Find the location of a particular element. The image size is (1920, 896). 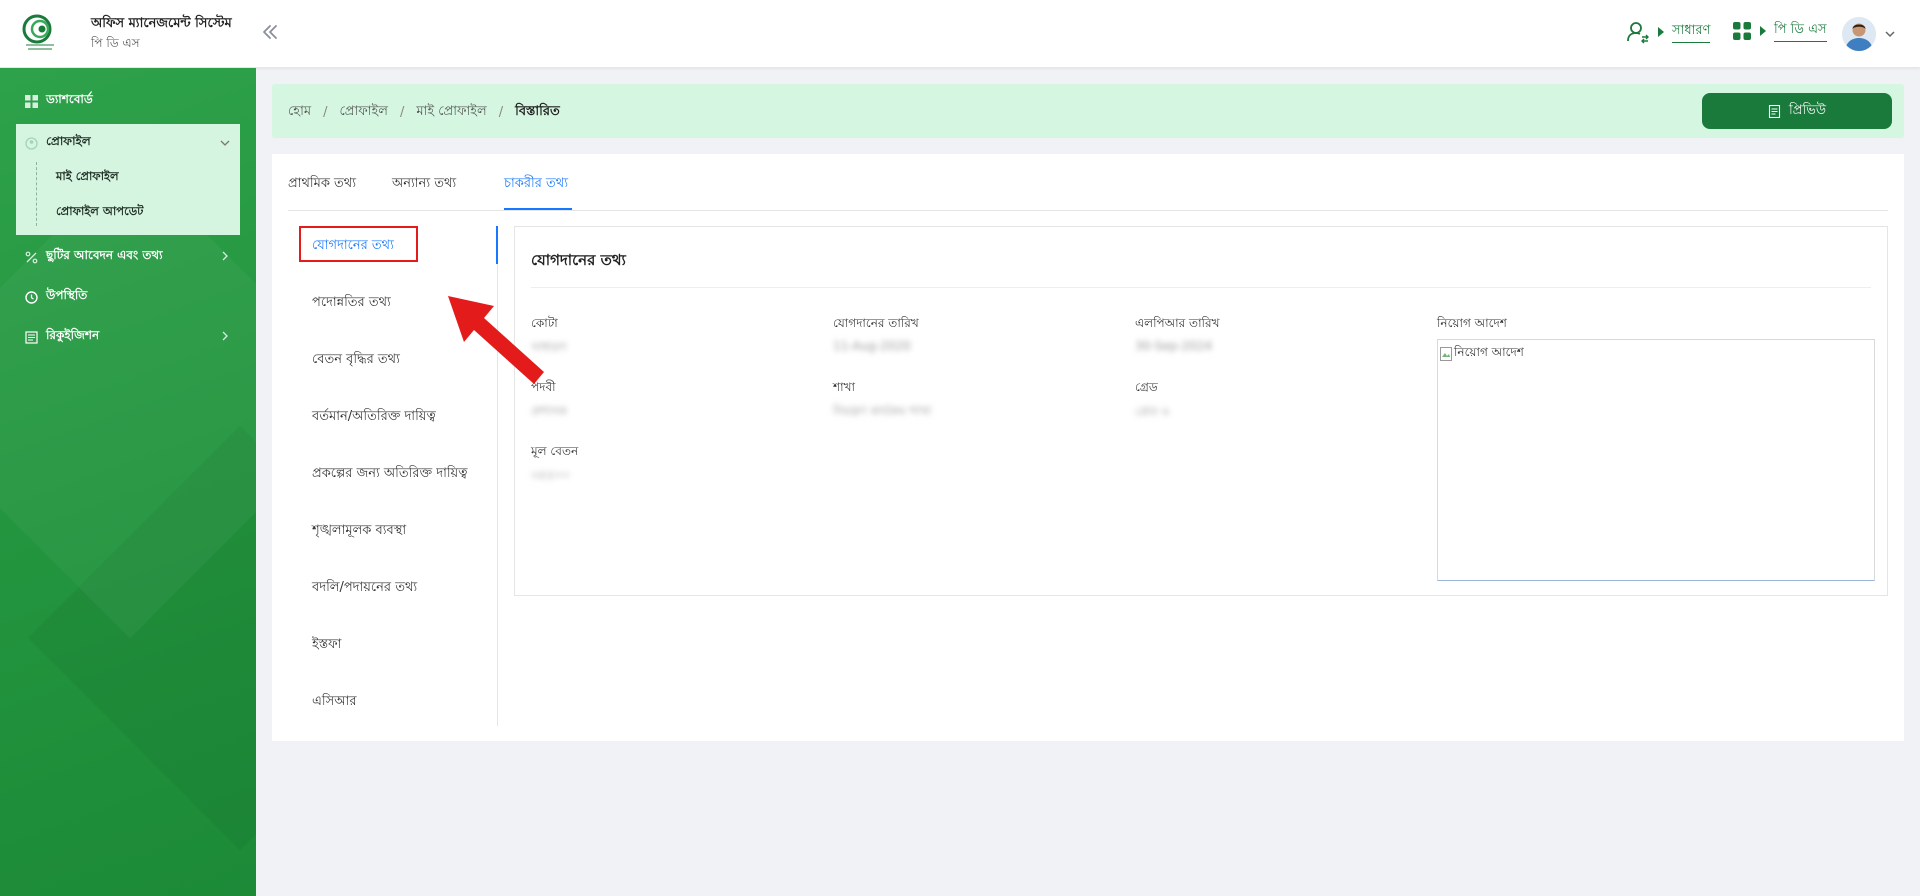

lpr-date-value: 30-Sep-2024 is located at coordinates (1174, 346).